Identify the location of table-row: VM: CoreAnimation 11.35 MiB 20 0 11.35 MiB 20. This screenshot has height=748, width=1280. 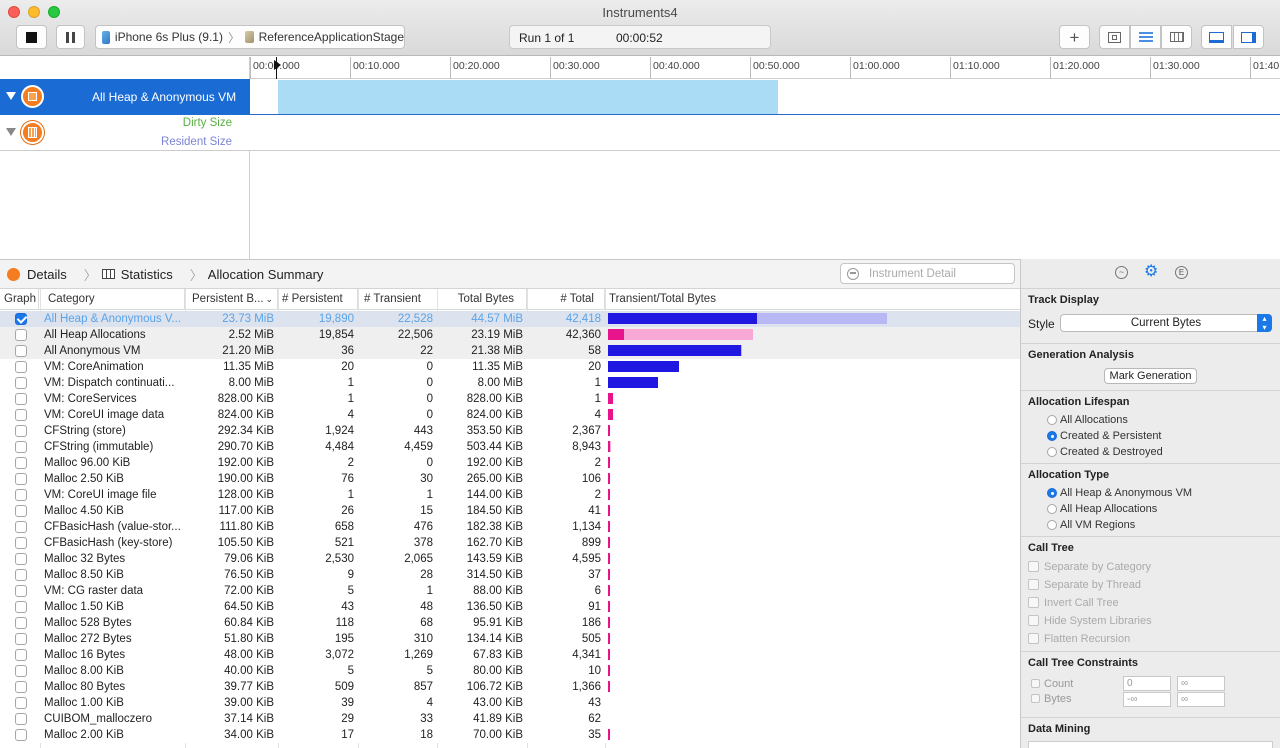
(510, 367).